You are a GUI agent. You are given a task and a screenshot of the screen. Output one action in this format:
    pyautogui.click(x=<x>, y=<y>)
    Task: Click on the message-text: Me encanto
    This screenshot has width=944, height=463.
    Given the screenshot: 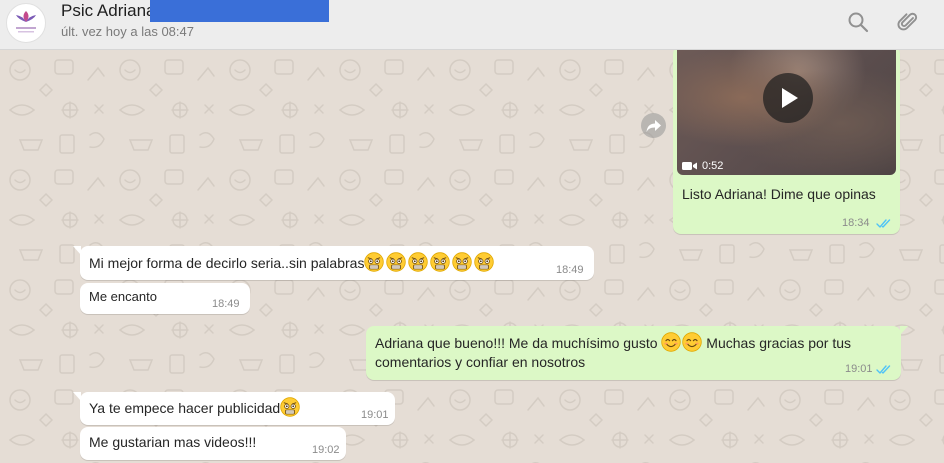 What is the action you would take?
    pyautogui.click(x=123, y=296)
    